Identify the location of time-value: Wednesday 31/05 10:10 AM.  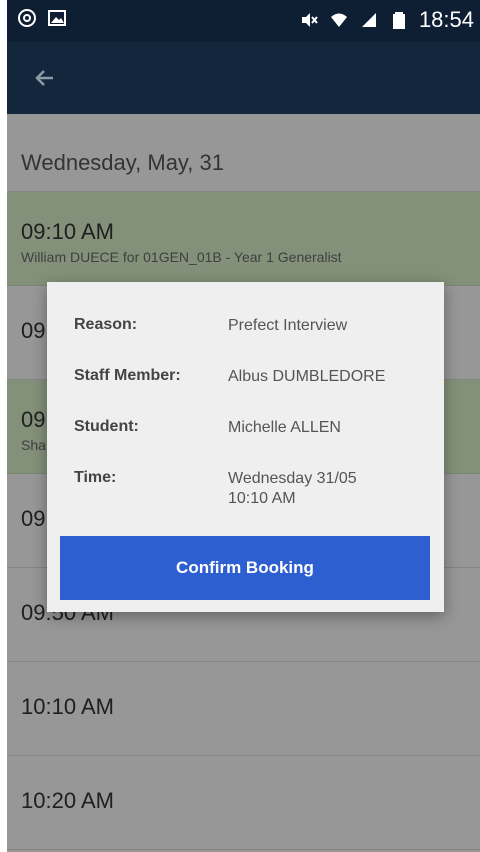
(328, 489).